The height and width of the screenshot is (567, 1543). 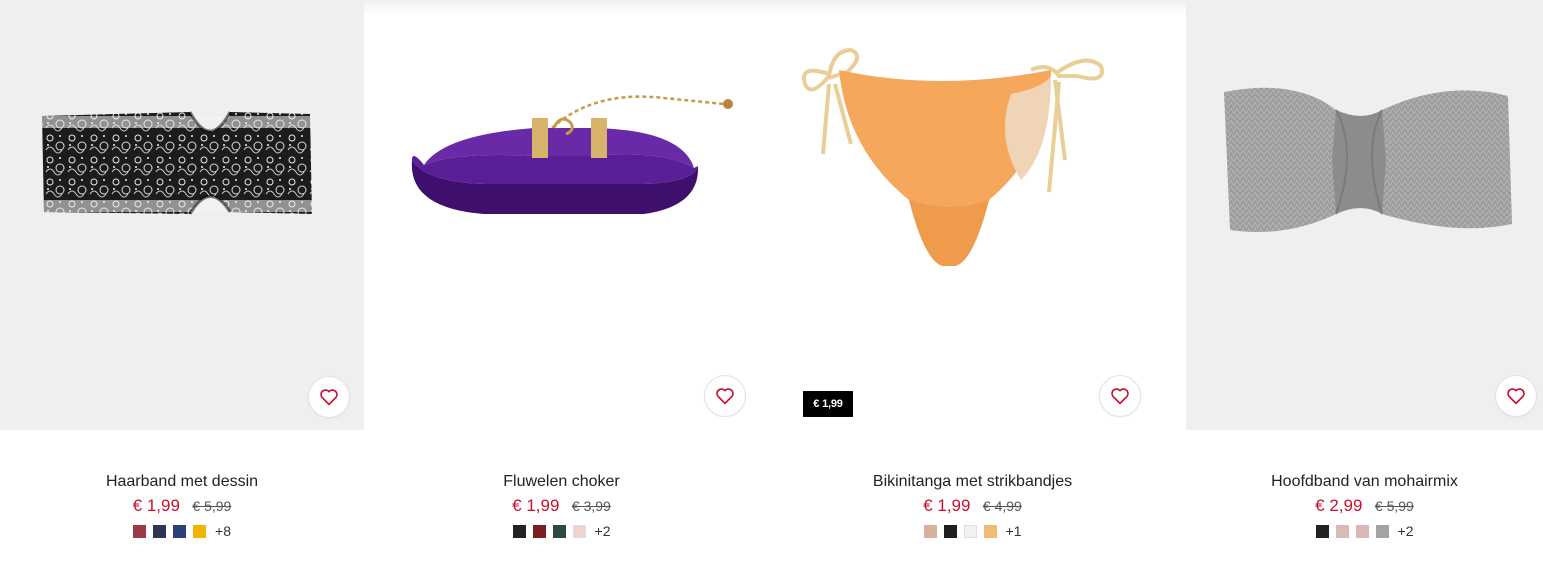 What do you see at coordinates (1014, 531) in the screenshot?
I see `more-colors: +1` at bounding box center [1014, 531].